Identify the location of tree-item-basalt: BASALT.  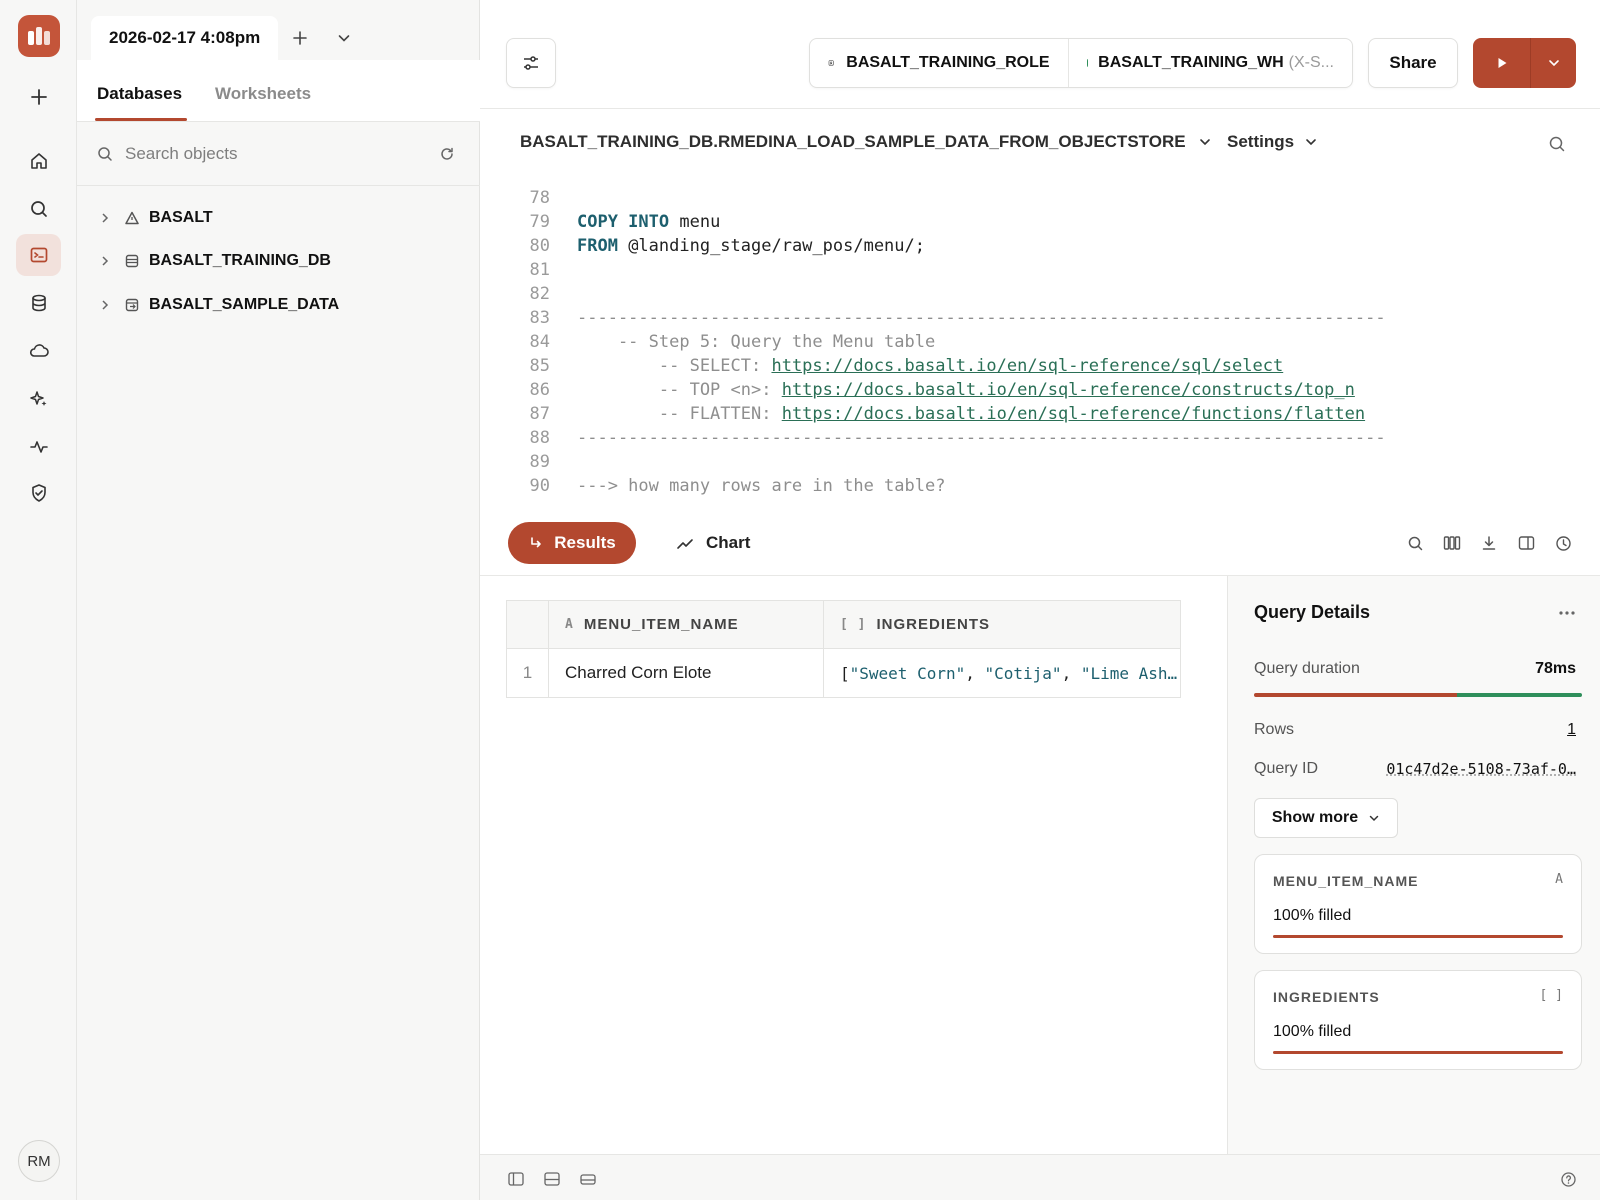
(154, 218).